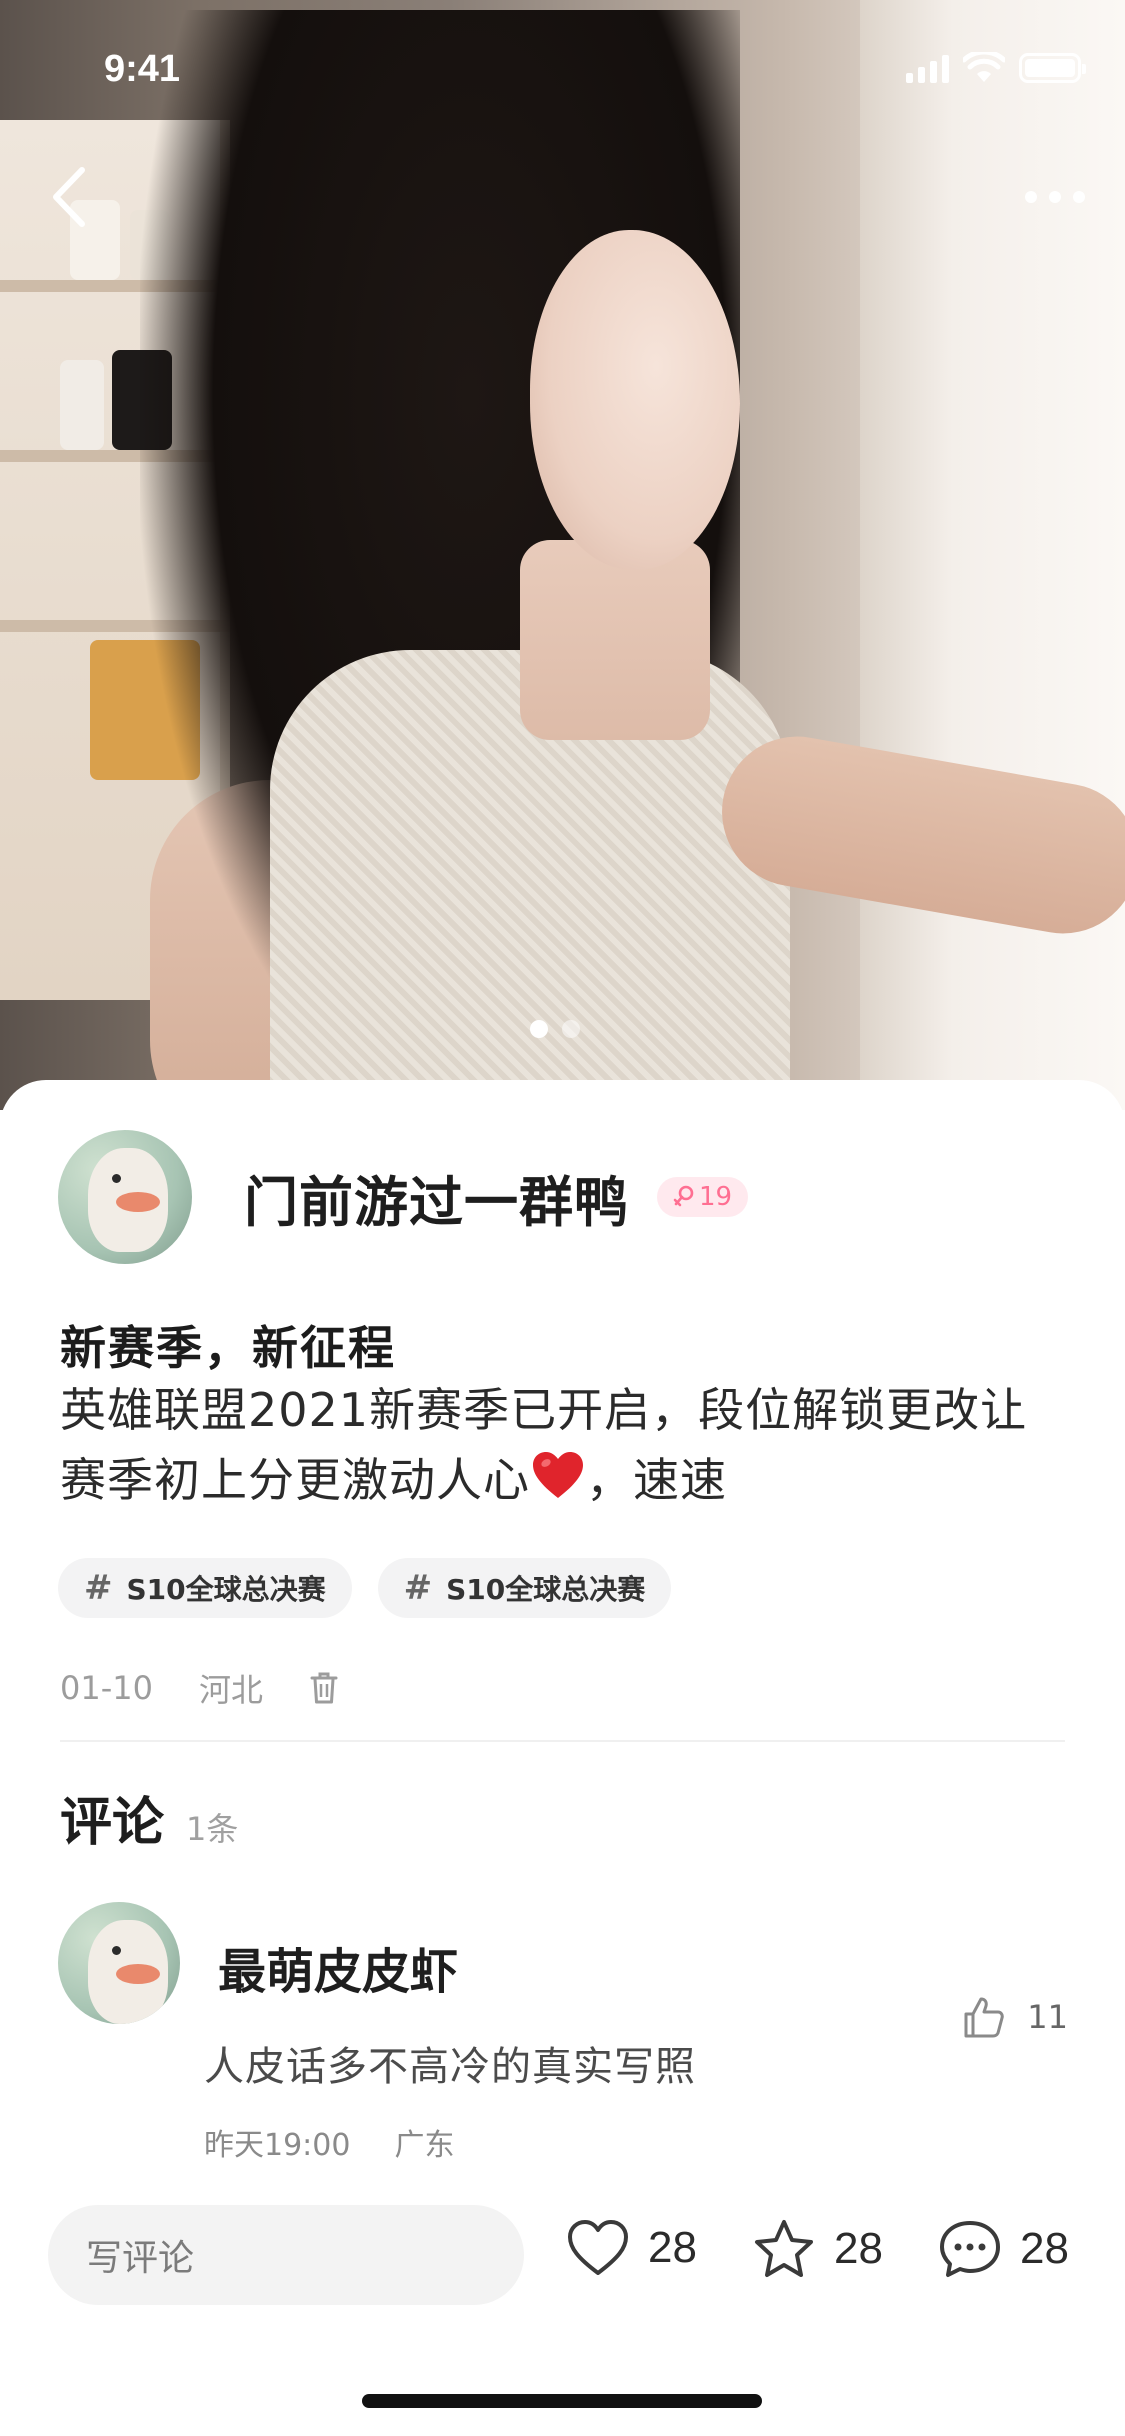  What do you see at coordinates (450, 2067) in the screenshot?
I see `comment-text: 人皮话多不高冷的真实写照` at bounding box center [450, 2067].